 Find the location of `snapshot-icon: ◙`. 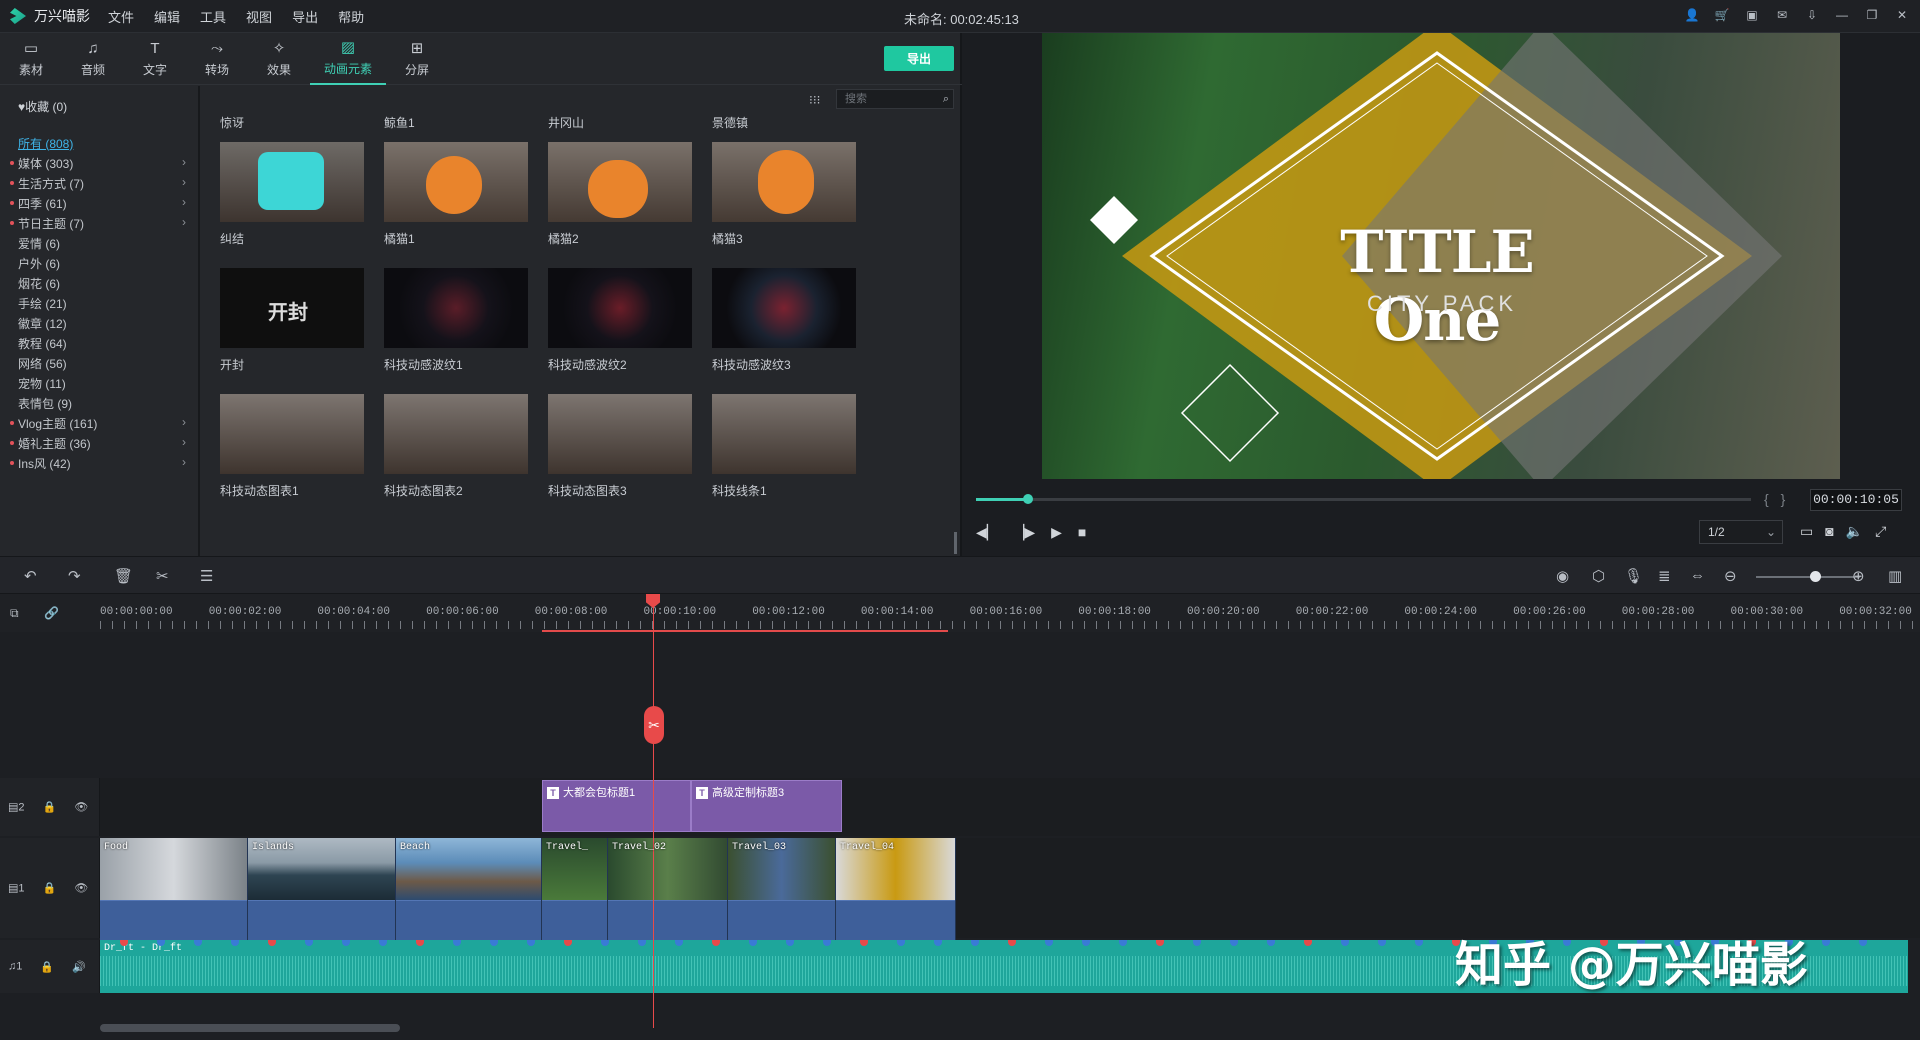

snapshot-icon: ◙ is located at coordinates (1829, 531).